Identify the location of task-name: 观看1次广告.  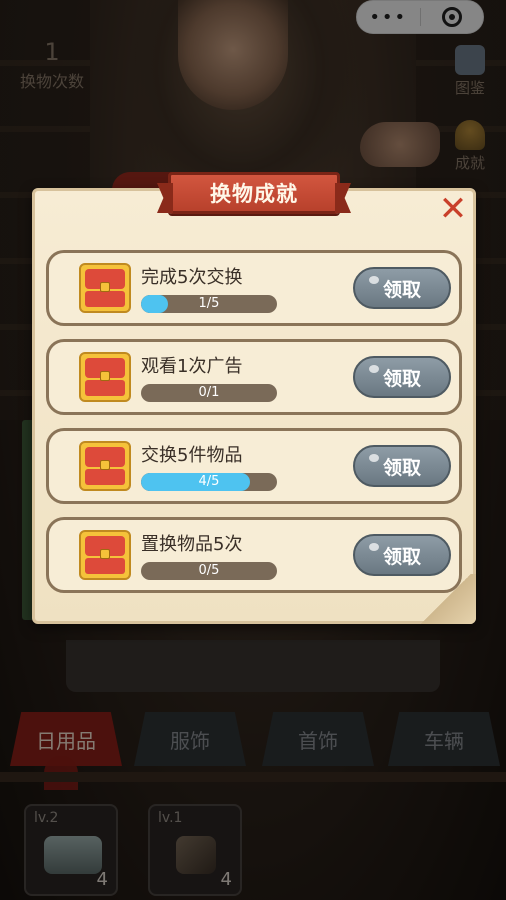
(192, 366).